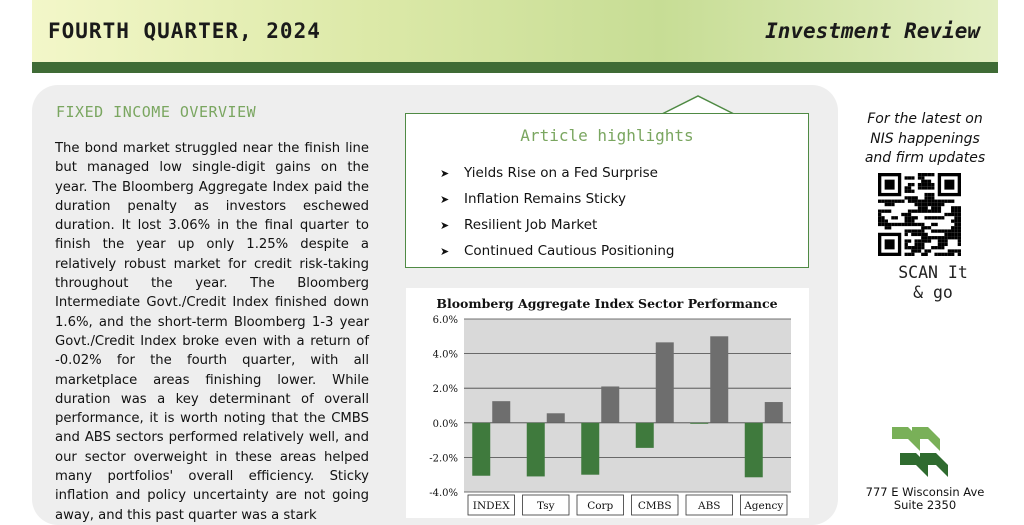  I want to click on scan-caption: SCAN It & go, so click(933, 283).